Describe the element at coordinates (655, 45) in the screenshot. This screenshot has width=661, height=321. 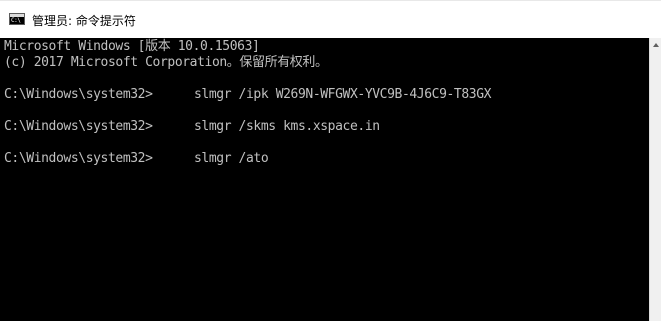
I see `scroll-up-arrow-icon` at that location.